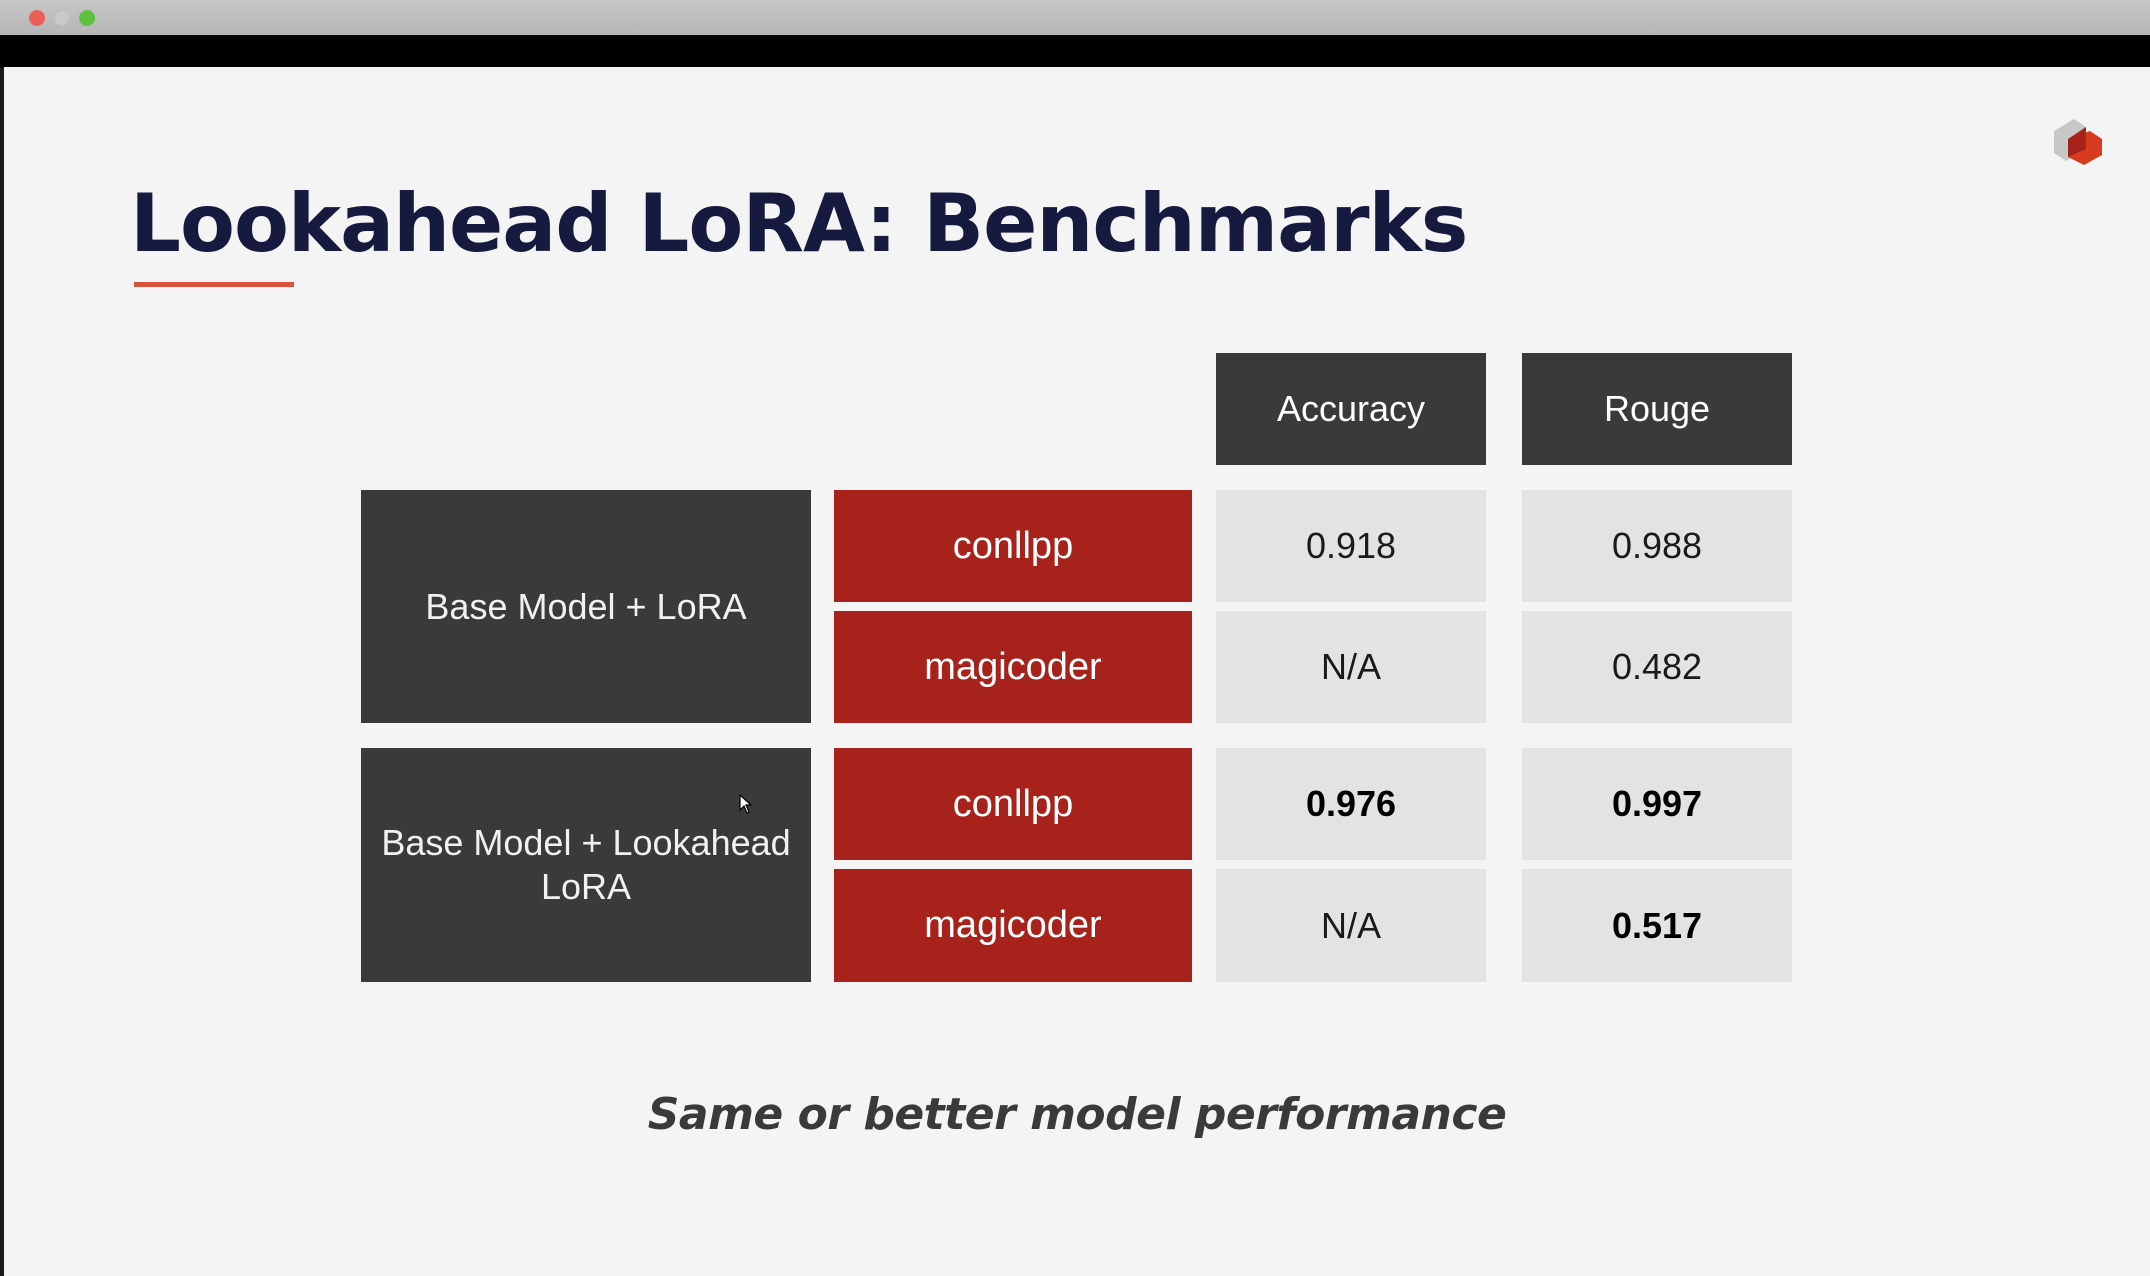 This screenshot has width=2150, height=1276. I want to click on window-titlebar, so click(1075, 17).